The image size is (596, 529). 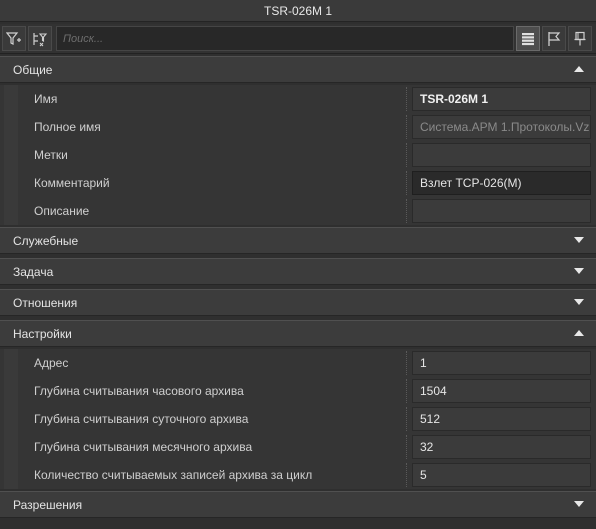 I want to click on property-row-full-name: Полное имя Система.АРМ 1.Протоколы.Vz, so click(x=298, y=127).